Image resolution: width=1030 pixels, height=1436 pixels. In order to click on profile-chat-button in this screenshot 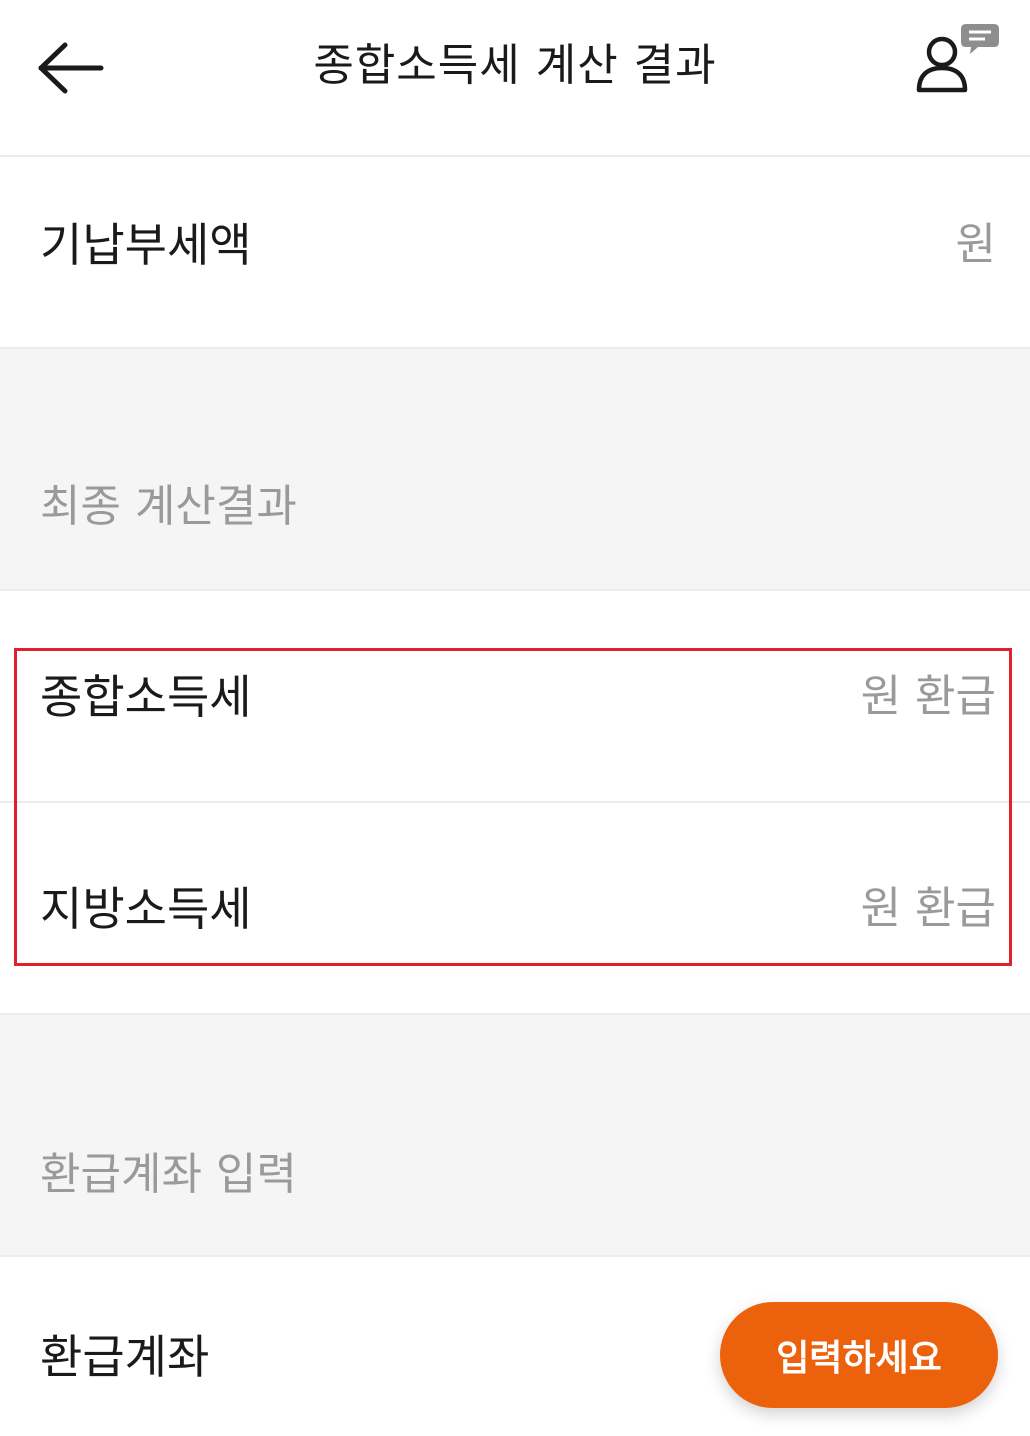, I will do `click(958, 60)`.